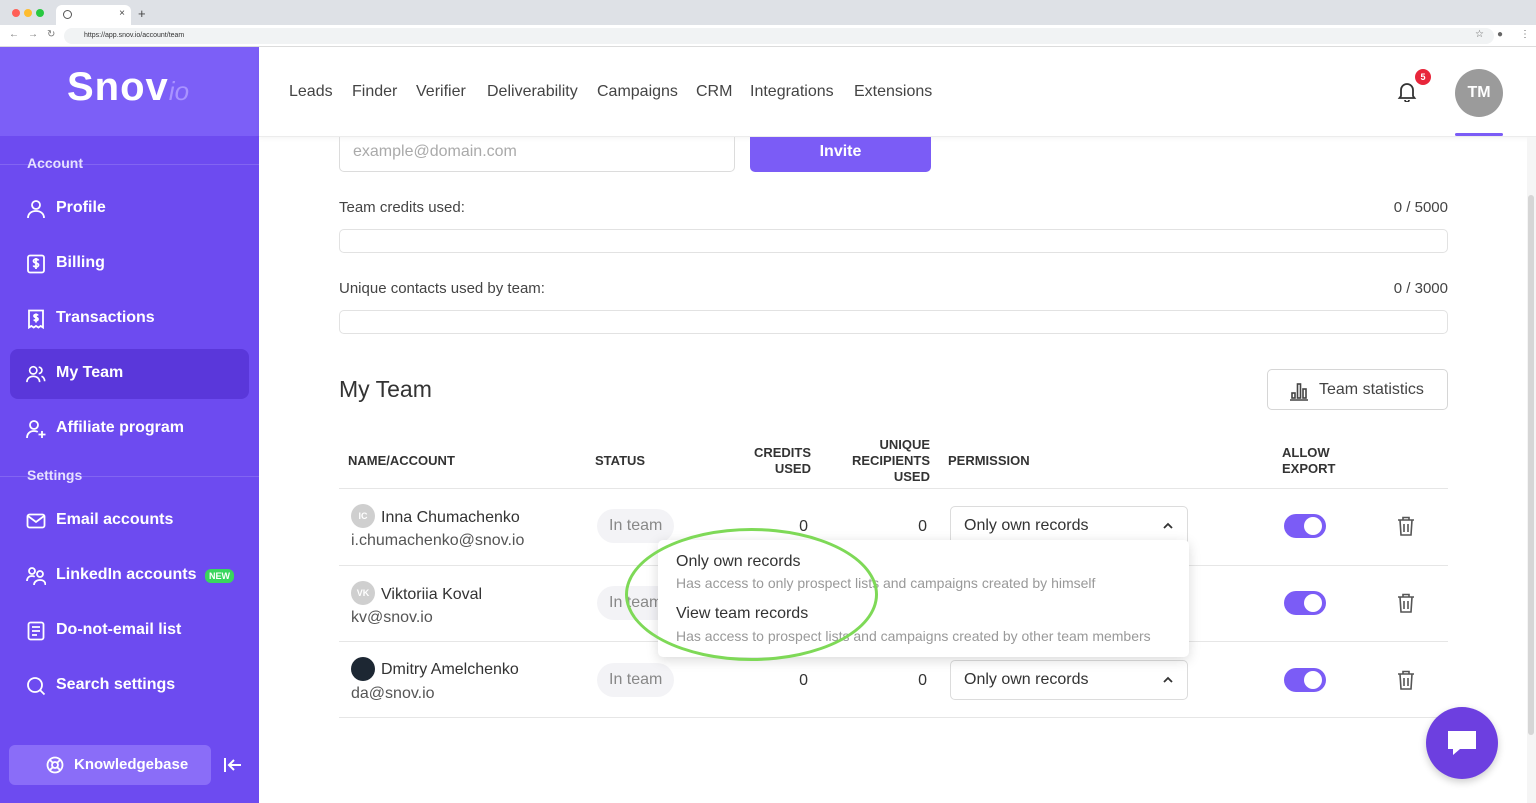 The image size is (1536, 803). What do you see at coordinates (1069, 680) in the screenshot?
I see `permission-select: Only own records` at bounding box center [1069, 680].